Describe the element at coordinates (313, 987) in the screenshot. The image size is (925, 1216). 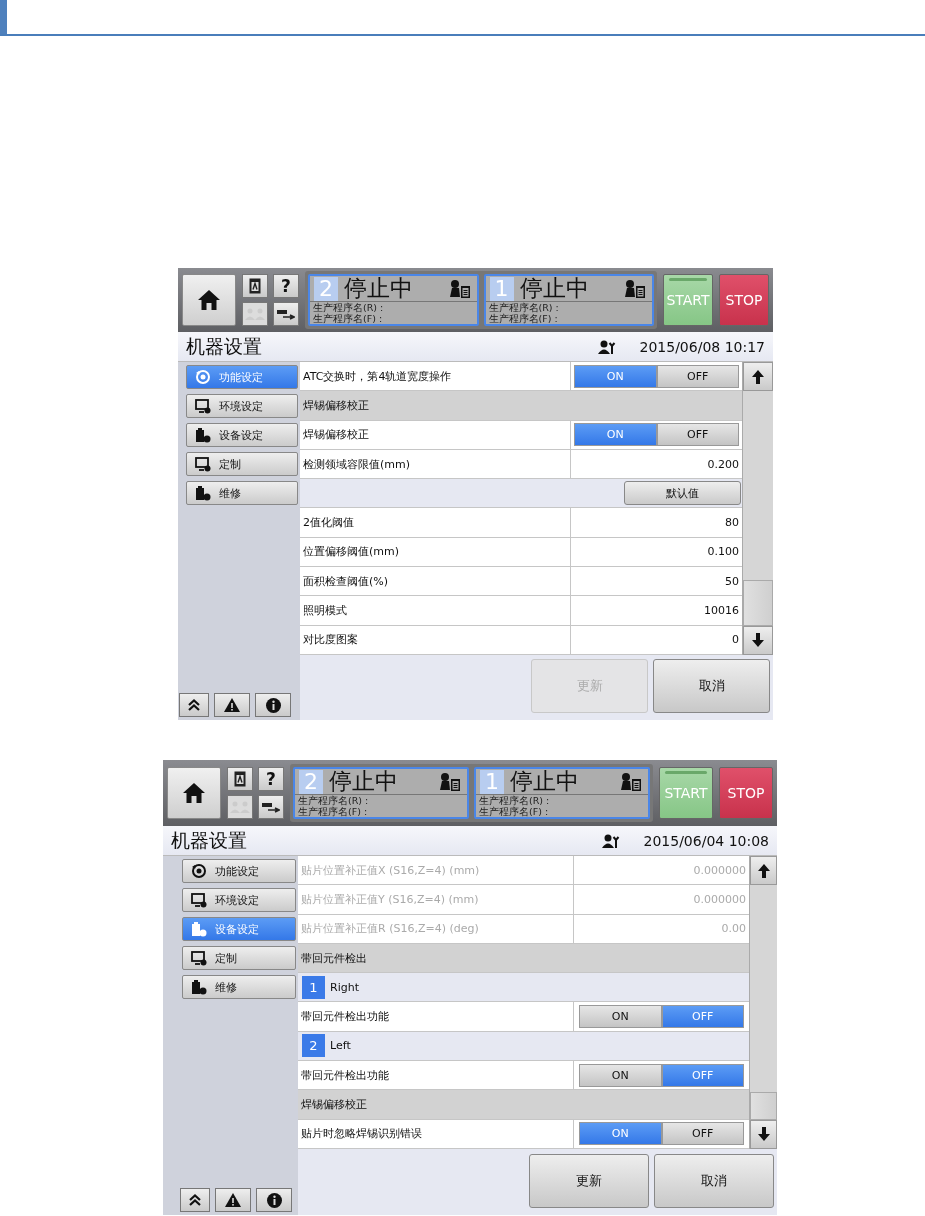
I see `lane-number-badge: 1` at that location.